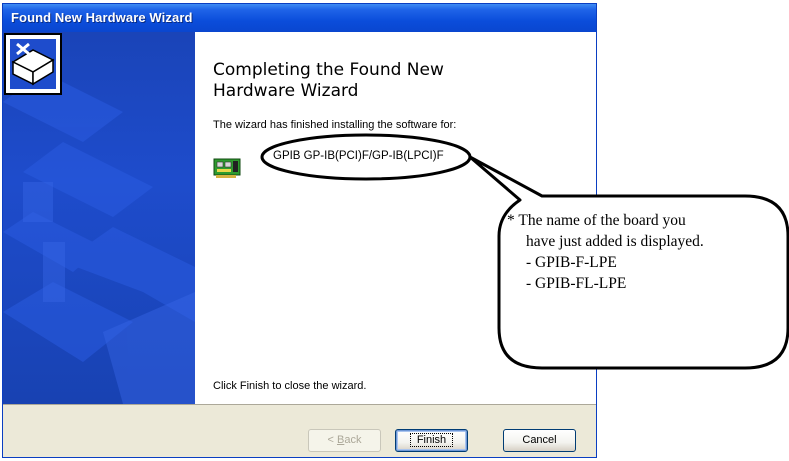  What do you see at coordinates (615, 241) in the screenshot?
I see `callout-line-2: have just added is displayed.` at bounding box center [615, 241].